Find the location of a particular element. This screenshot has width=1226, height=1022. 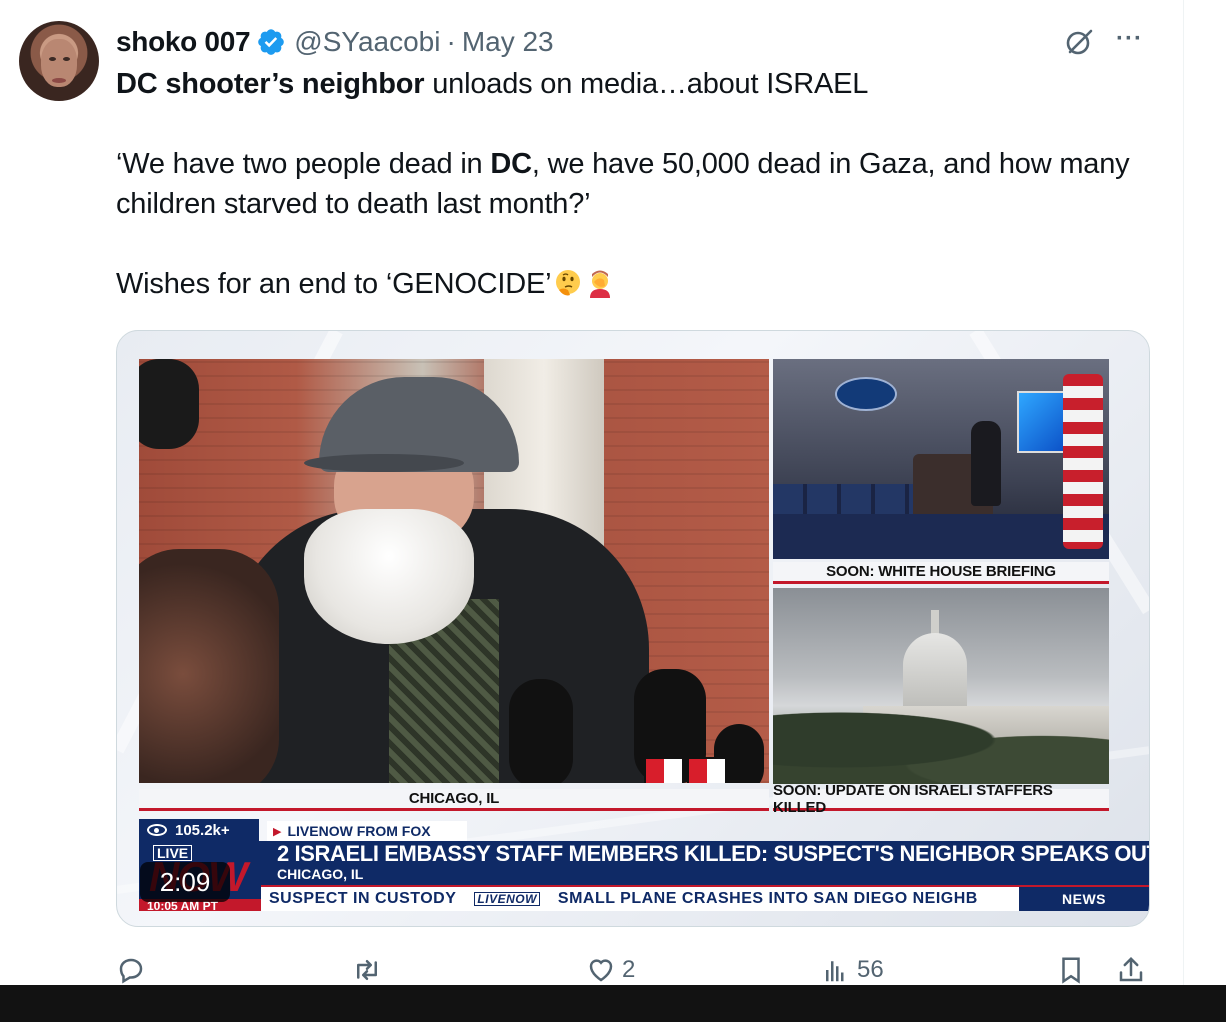

tweet-line-1-rest: unloads on media…about ISRAEL is located at coordinates (646, 84).